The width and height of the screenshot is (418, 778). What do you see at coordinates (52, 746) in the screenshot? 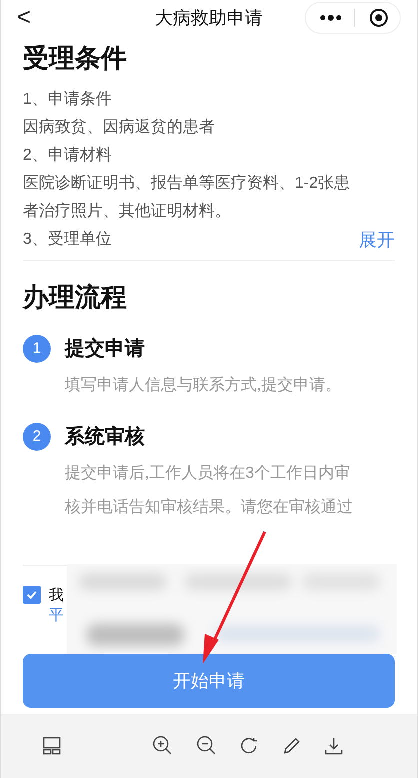
I see `layout-icon` at bounding box center [52, 746].